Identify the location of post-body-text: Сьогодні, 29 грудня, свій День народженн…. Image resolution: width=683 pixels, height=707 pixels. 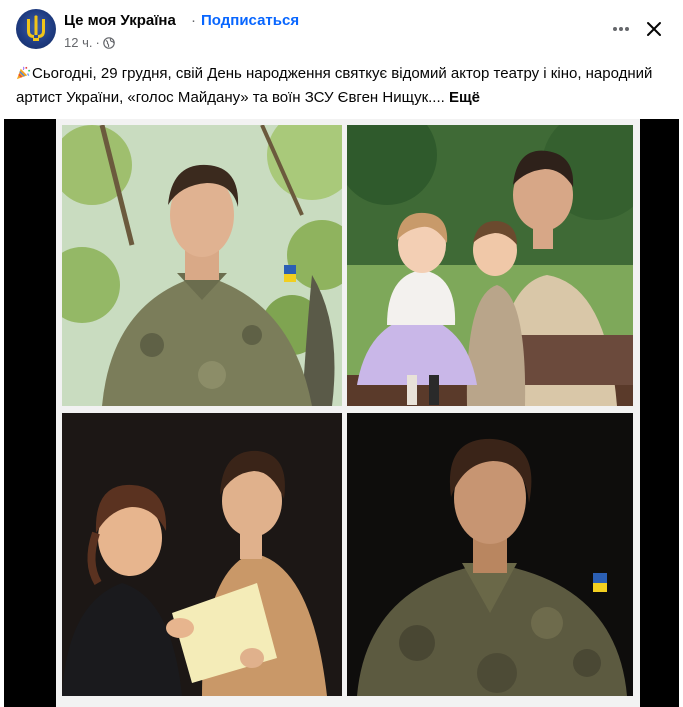
(334, 85).